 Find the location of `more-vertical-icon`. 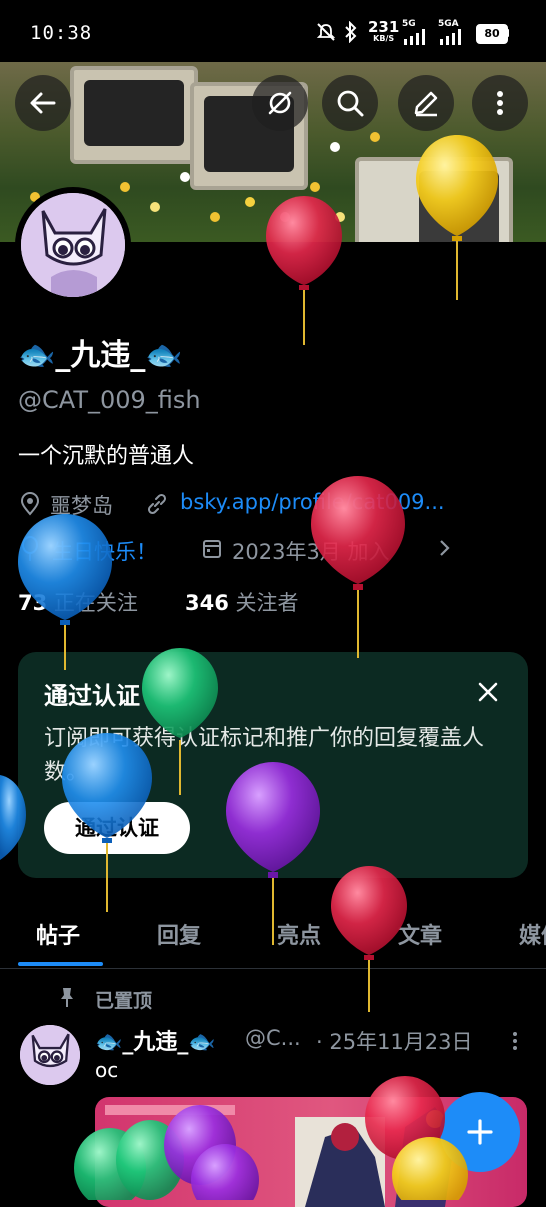

more-vertical-icon is located at coordinates (500, 103).